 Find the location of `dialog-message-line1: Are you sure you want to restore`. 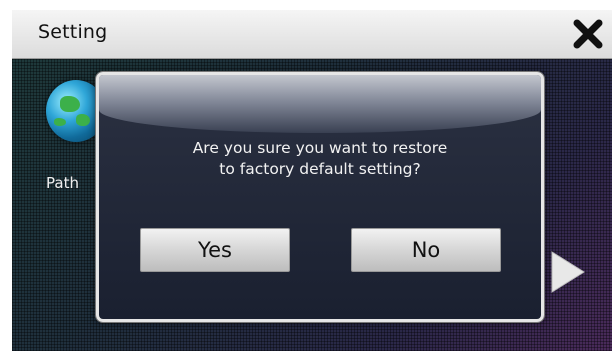

dialog-message-line1: Are you sure you want to restore is located at coordinates (320, 148).